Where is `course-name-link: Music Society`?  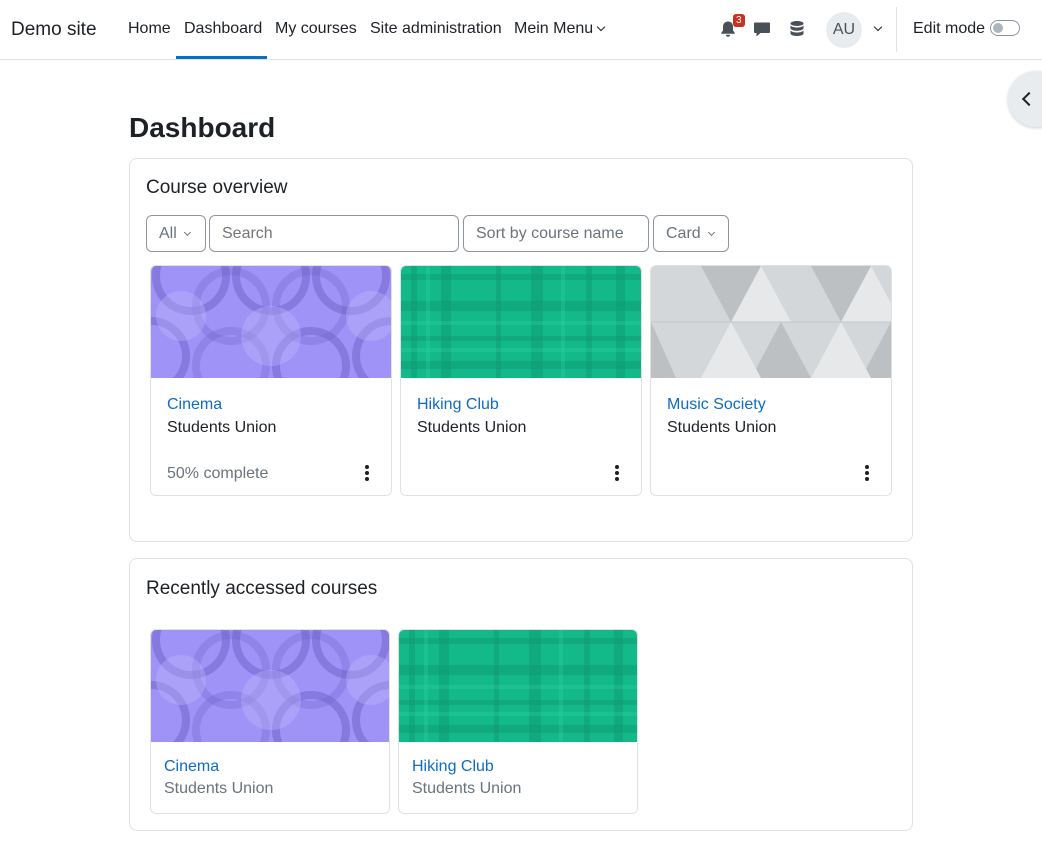
course-name-link: Music Society is located at coordinates (716, 405).